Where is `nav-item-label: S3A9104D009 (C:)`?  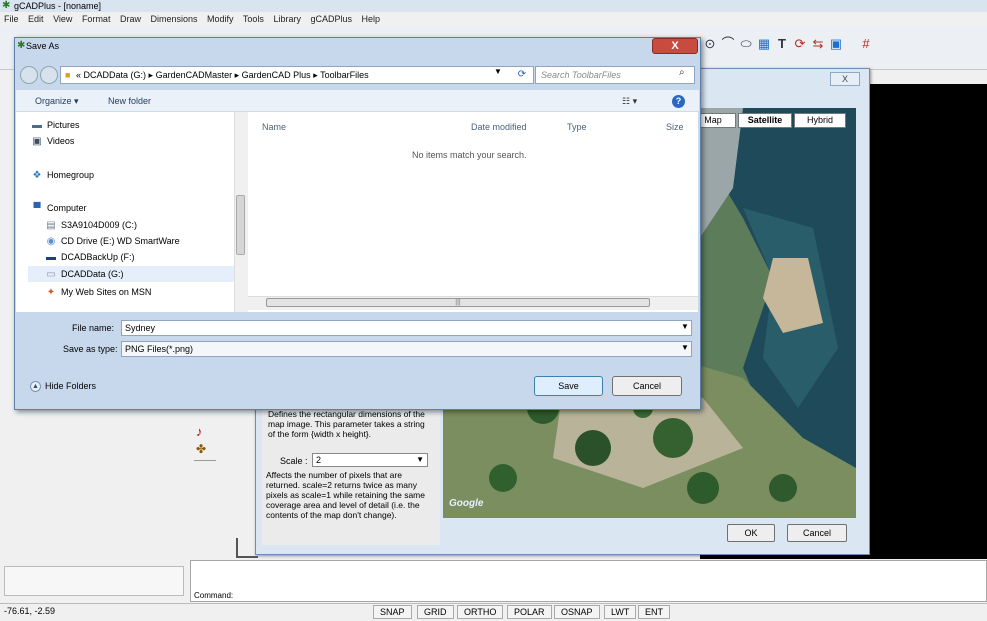 nav-item-label: S3A9104D009 (C:) is located at coordinates (99, 225).